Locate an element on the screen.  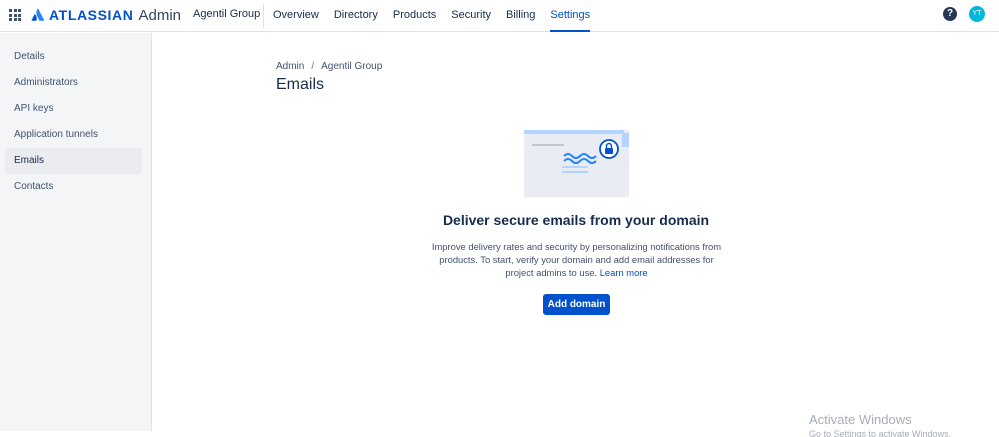
sidebar-item-details: Details is located at coordinates (73, 57).